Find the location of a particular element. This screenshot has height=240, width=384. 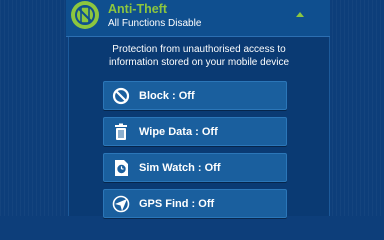

header-subtitle: All Functions Disable is located at coordinates (155, 23).